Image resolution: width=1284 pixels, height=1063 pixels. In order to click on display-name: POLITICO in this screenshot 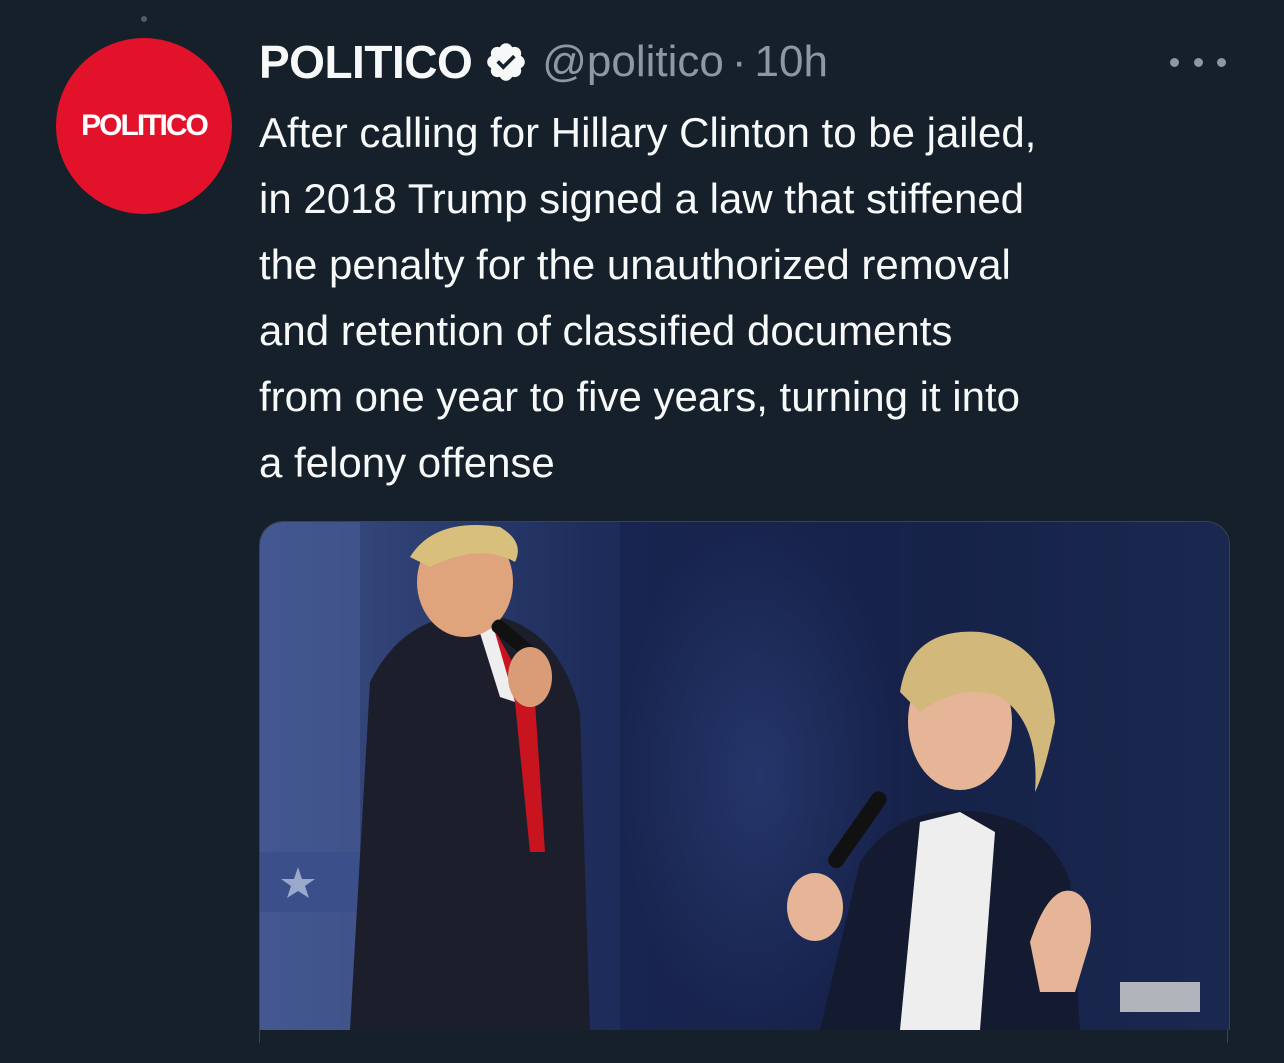, I will do `click(366, 62)`.